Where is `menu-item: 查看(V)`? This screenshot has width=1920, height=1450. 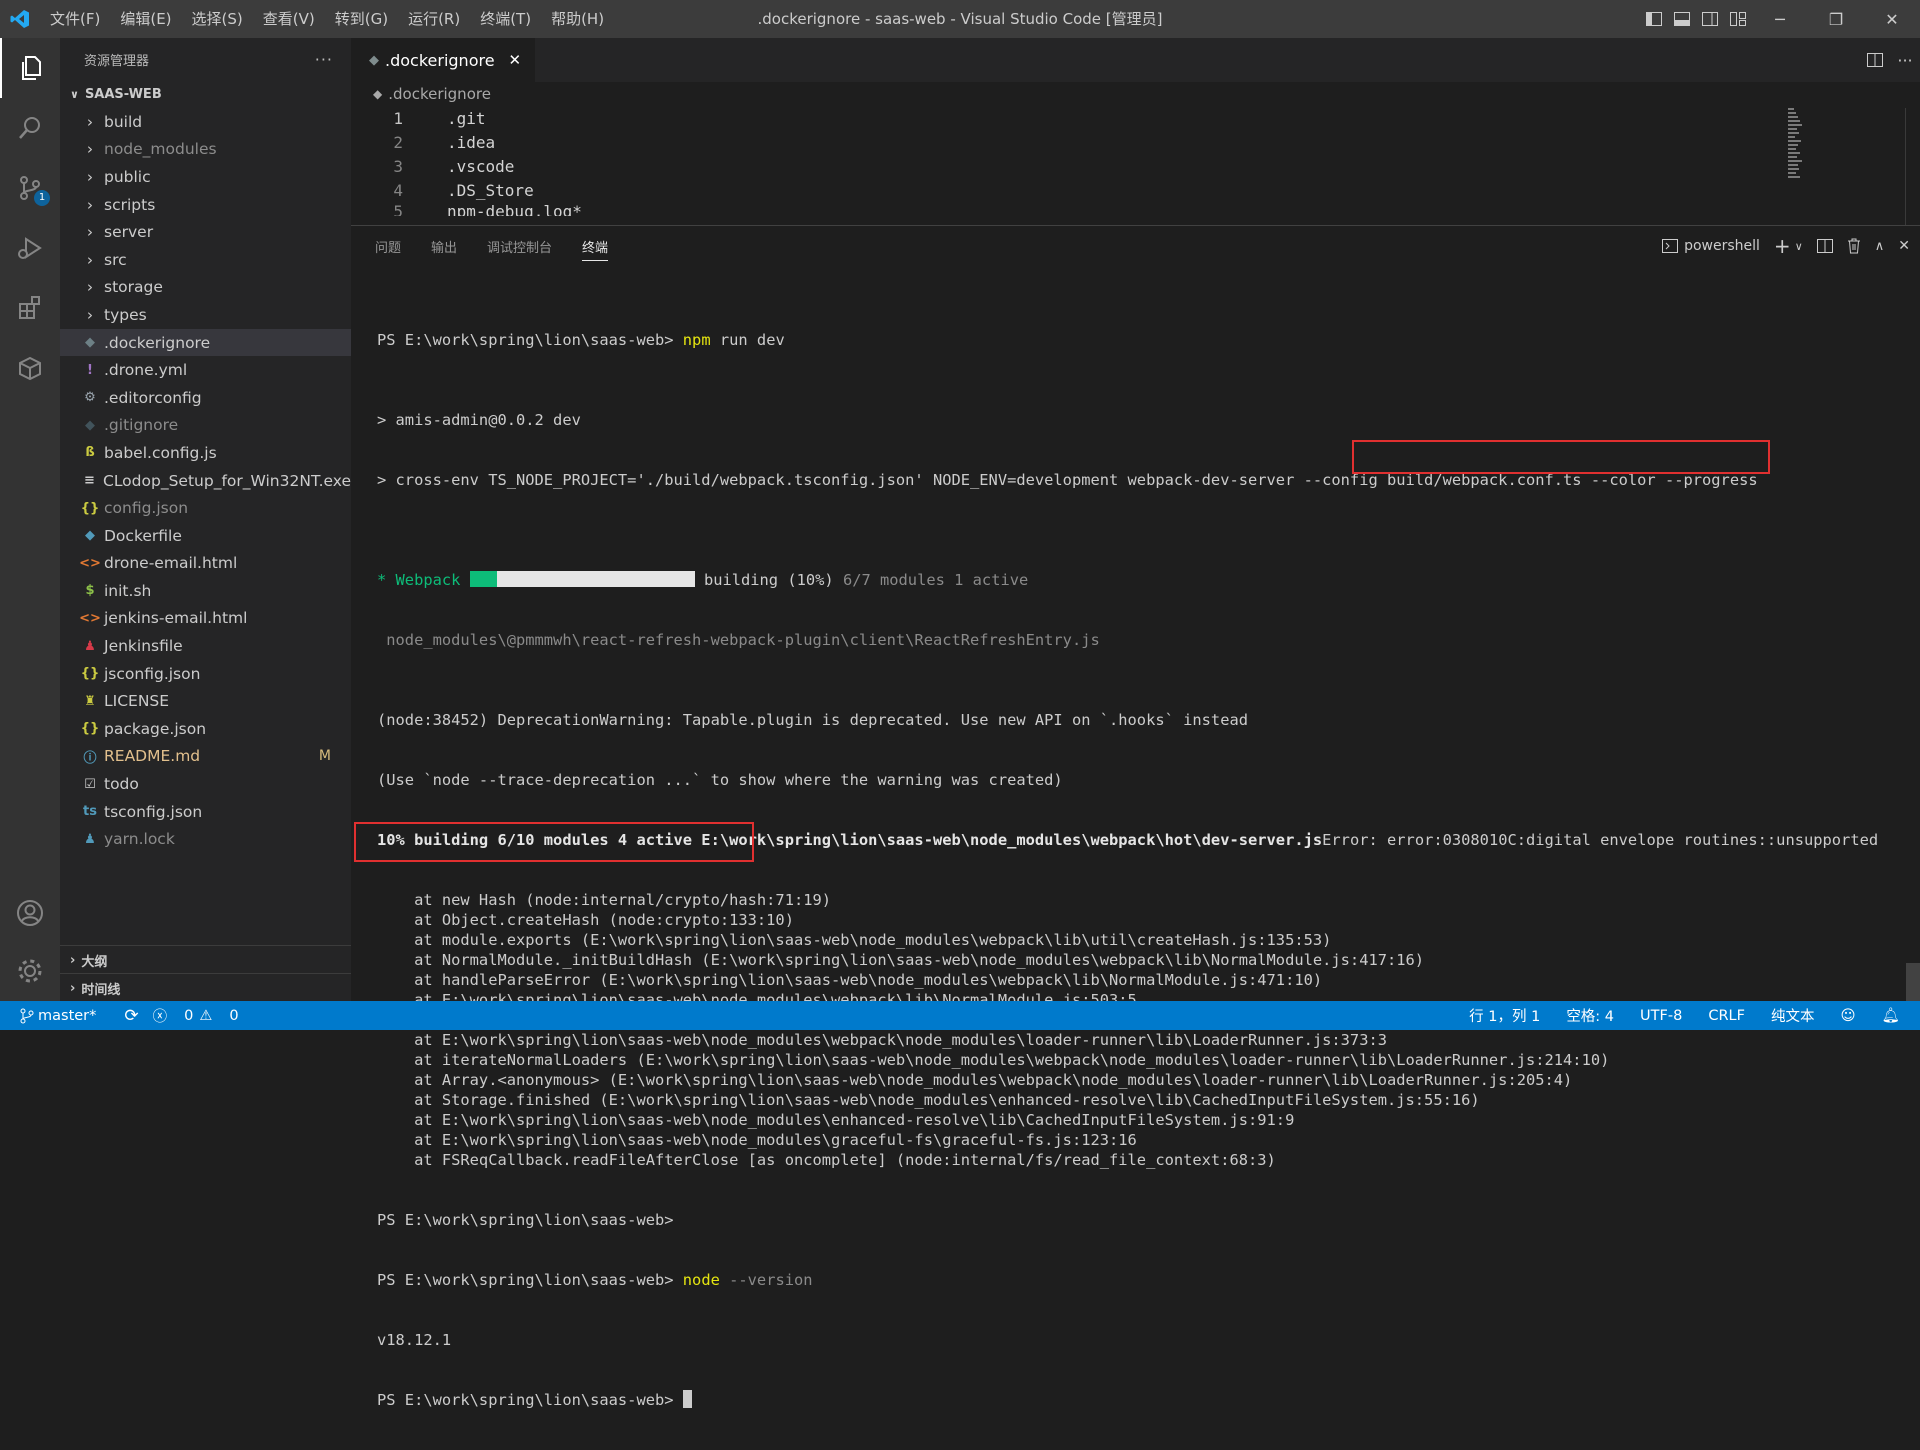 menu-item: 查看(V) is located at coordinates (289, 19).